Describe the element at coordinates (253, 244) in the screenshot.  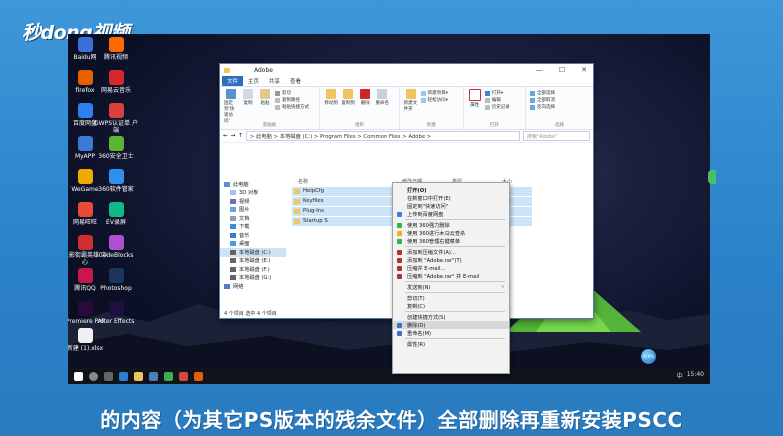
I see `nav-item: 桌面` at that location.